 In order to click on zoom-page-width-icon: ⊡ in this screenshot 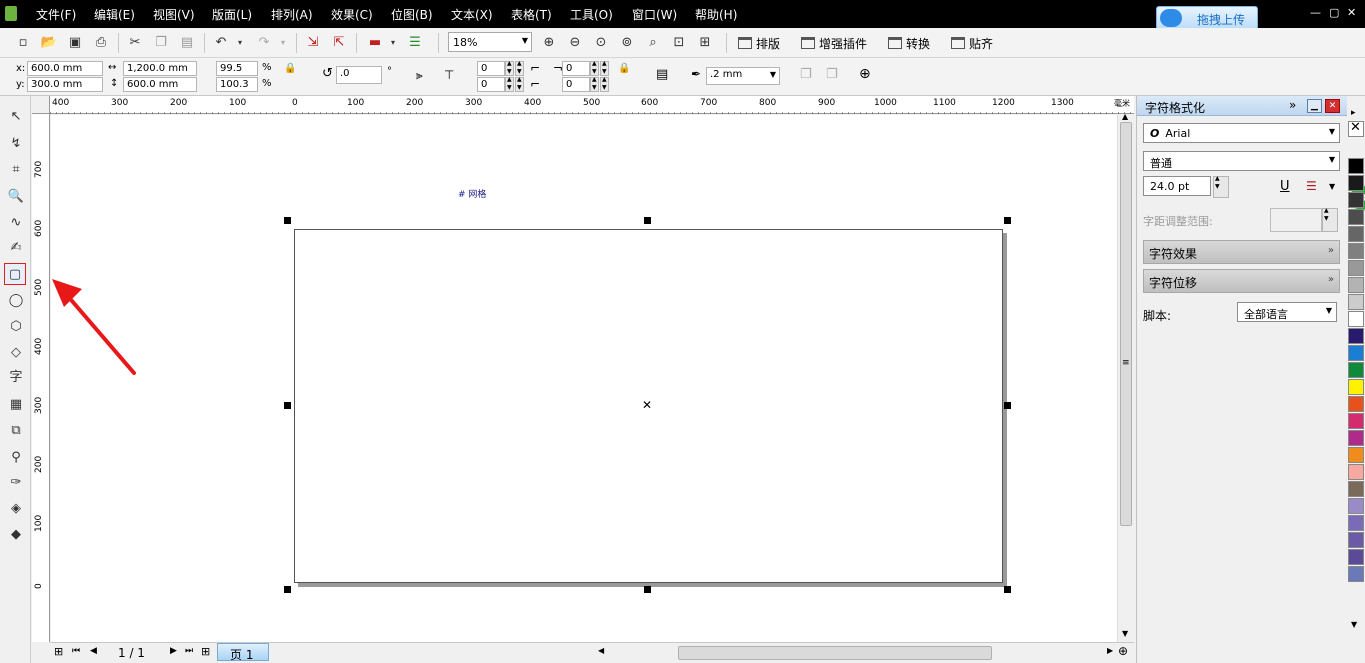, I will do `click(679, 43)`.